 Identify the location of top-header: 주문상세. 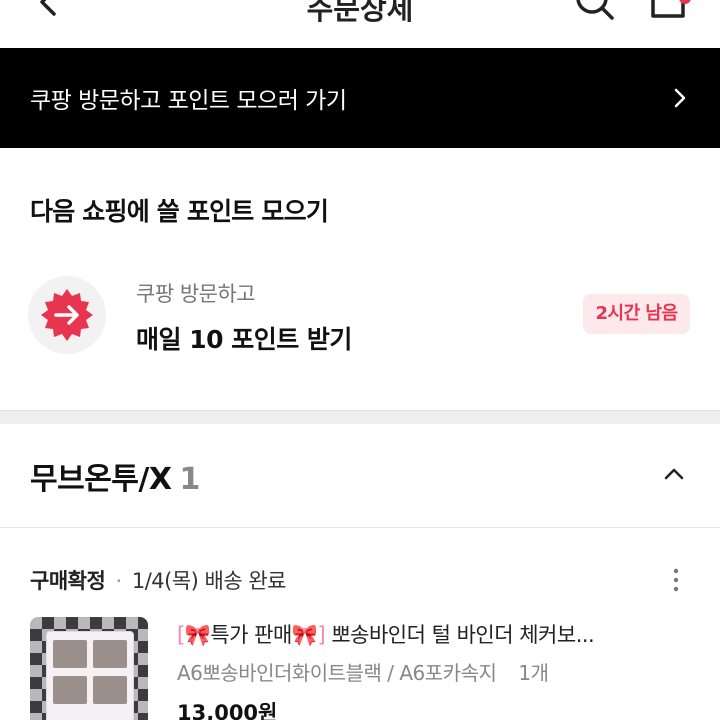
(360, 24).